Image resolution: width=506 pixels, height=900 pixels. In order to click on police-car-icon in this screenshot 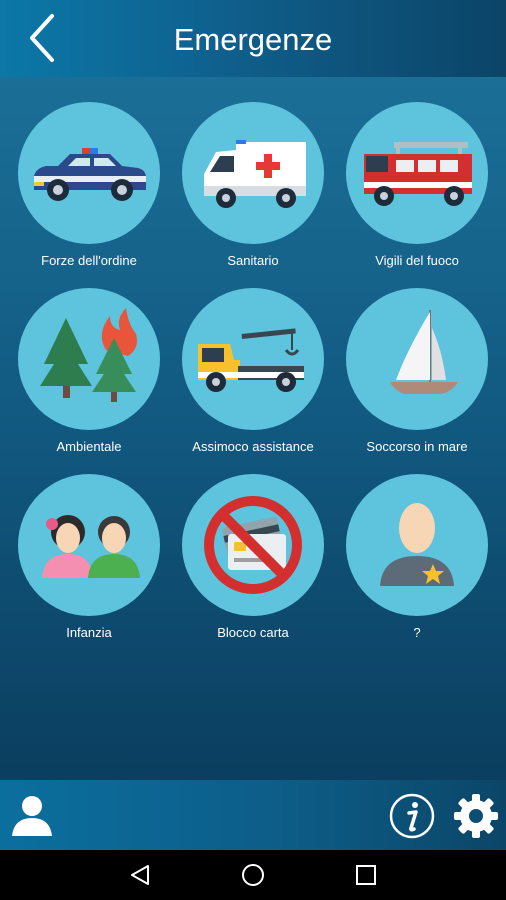, I will do `click(90, 174)`.